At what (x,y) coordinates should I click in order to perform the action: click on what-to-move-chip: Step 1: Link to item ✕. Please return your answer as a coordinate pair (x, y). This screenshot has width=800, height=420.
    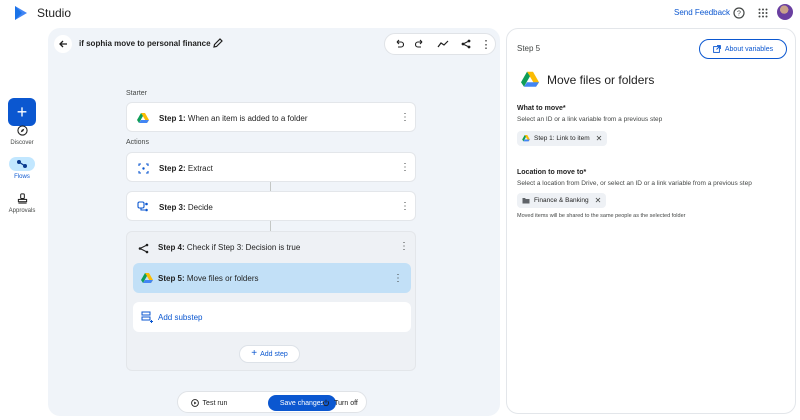
    Looking at the image, I should click on (562, 138).